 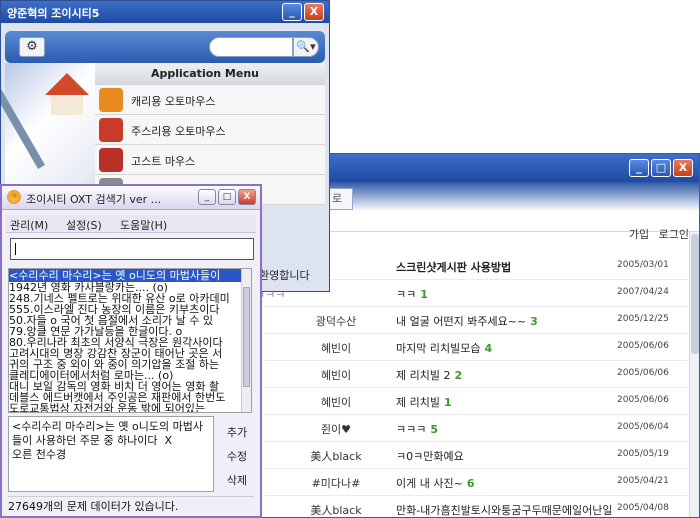 I want to click on status-bar: 27649개의 문제 데이터가 있습니다., so click(x=131, y=504).